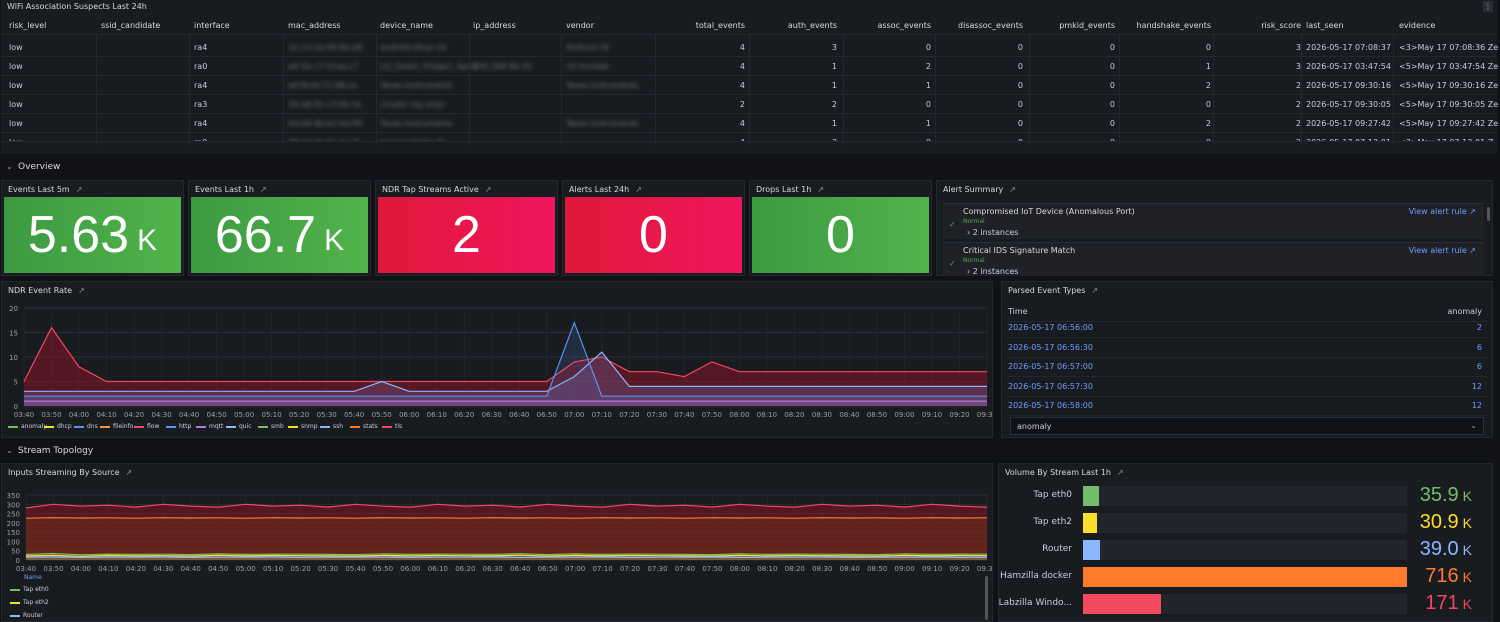 Image resolution: width=1500 pixels, height=622 pixels. I want to click on table-row: 2026-05-17 06:57:00 6, so click(1247, 367).